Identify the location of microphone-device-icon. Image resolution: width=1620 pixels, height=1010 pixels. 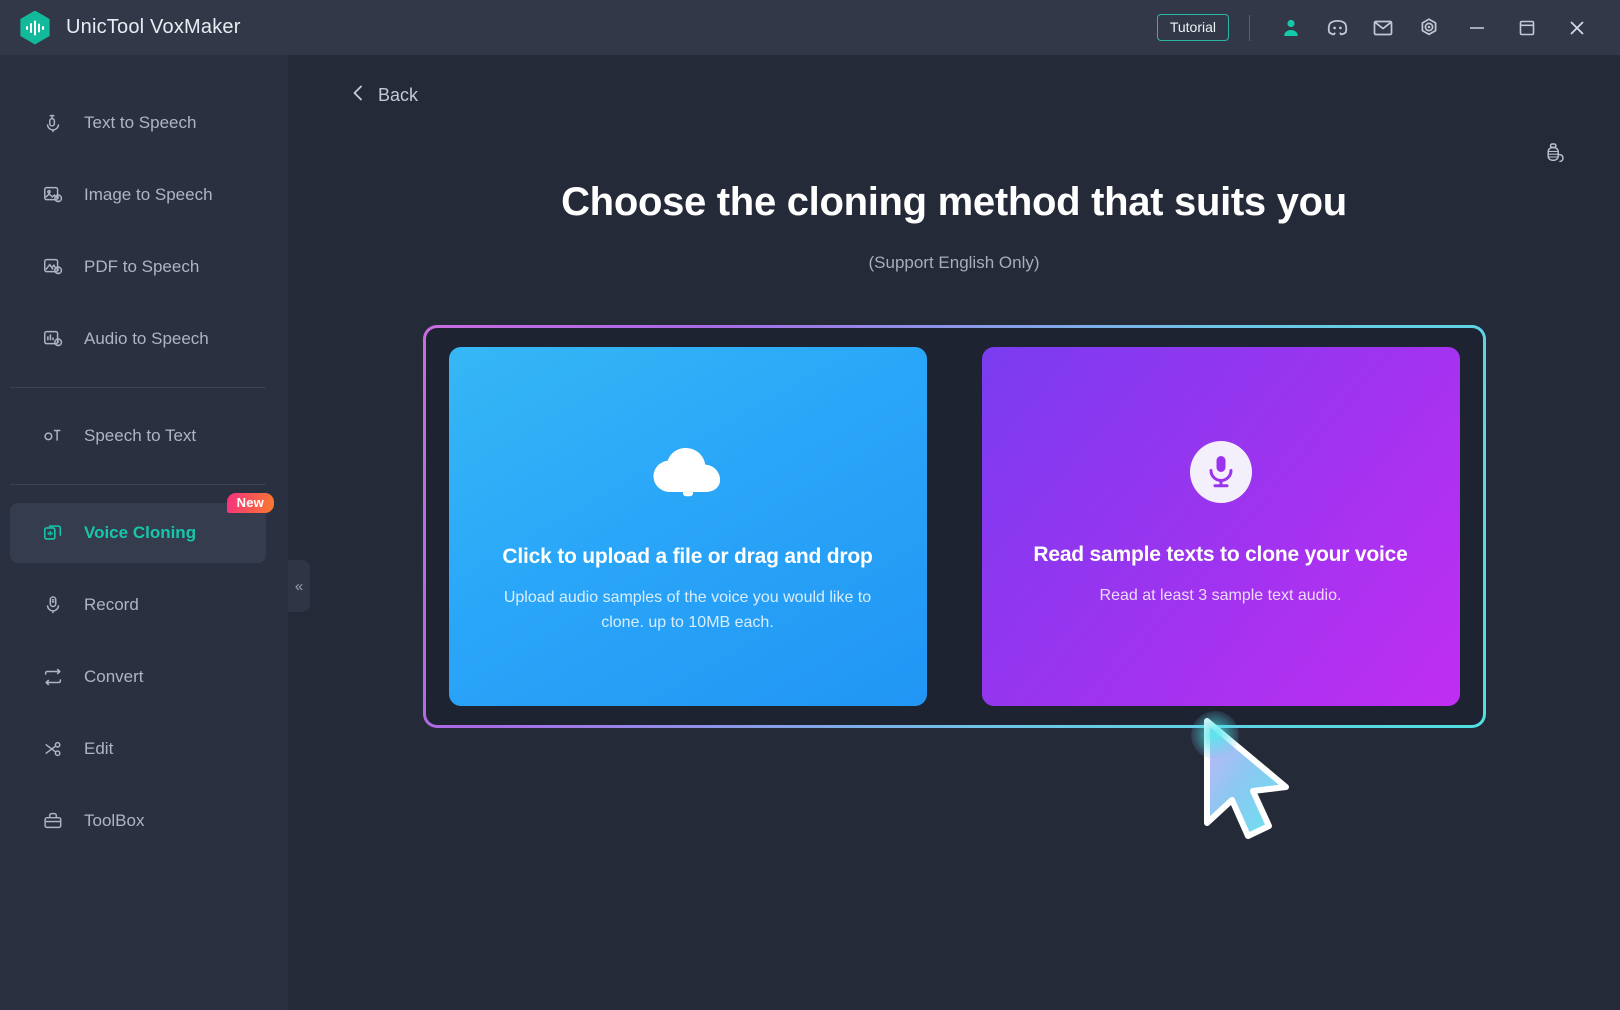
(1556, 155).